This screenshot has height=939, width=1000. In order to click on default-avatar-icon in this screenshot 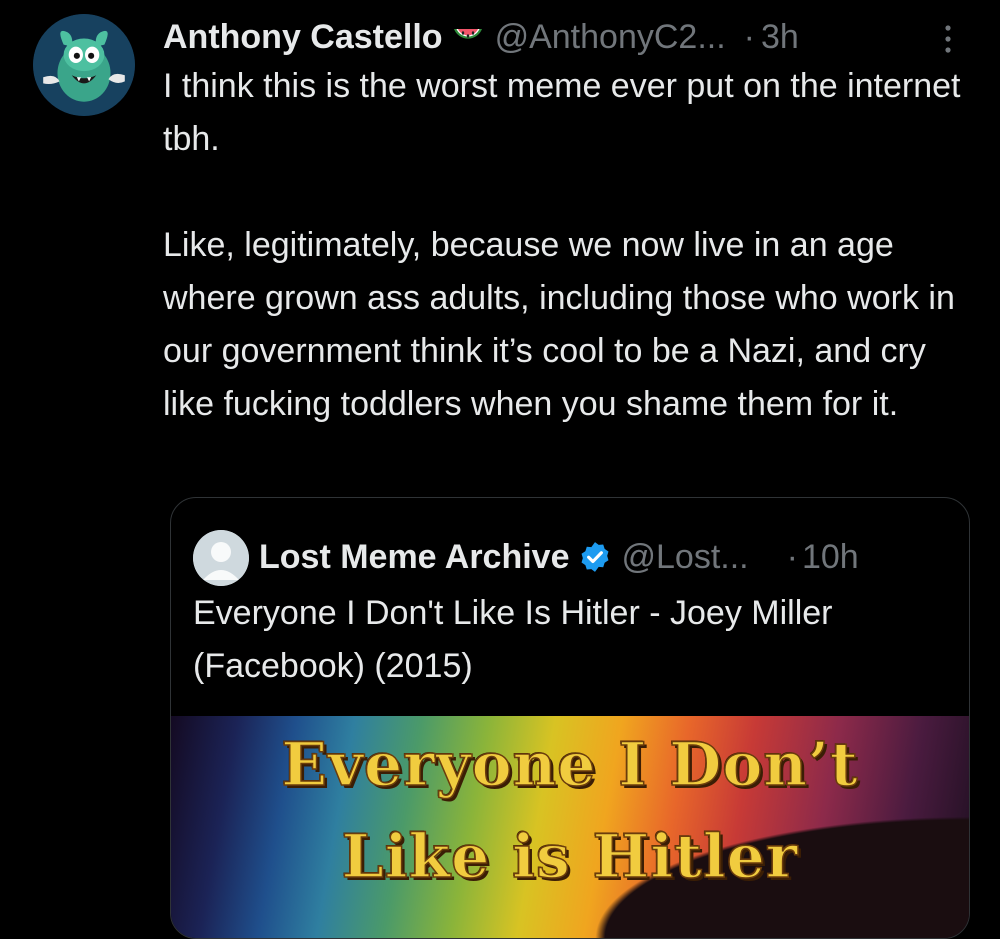, I will do `click(221, 558)`.